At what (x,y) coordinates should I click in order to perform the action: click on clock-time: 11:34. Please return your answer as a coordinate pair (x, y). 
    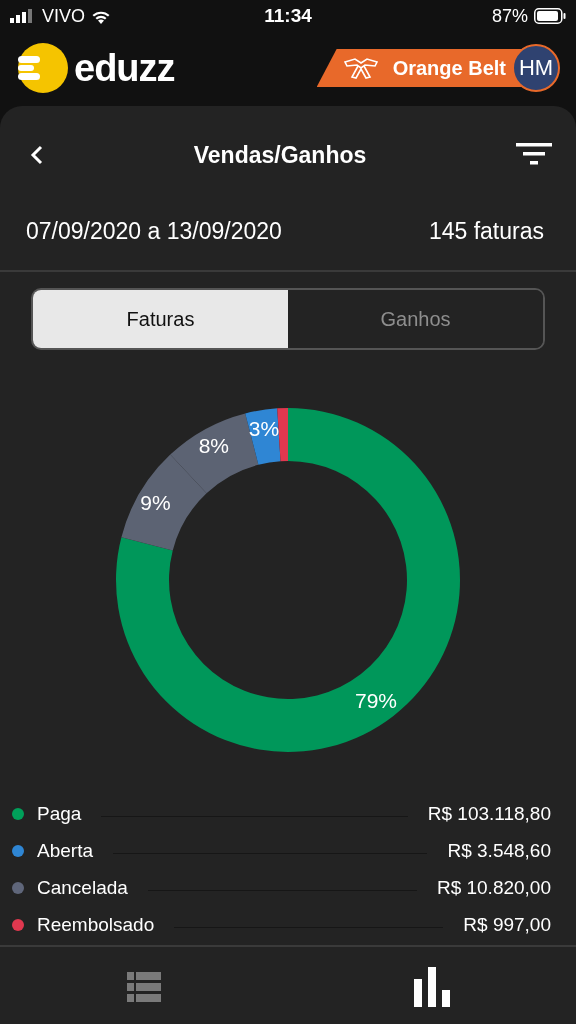
    Looking at the image, I should click on (288, 16).